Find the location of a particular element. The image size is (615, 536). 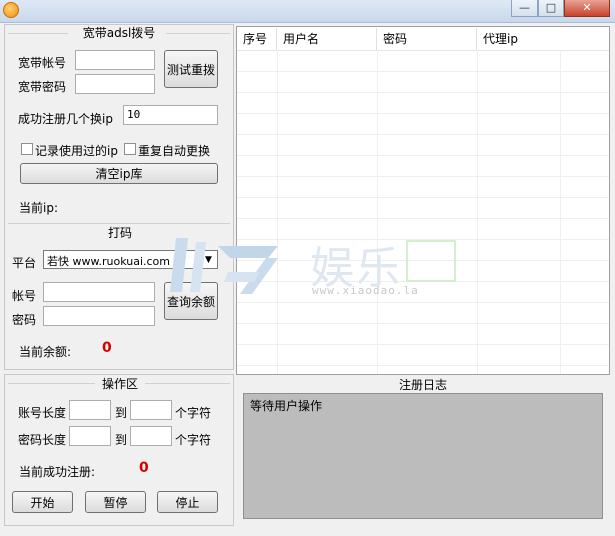

switch-ip-count-field: 10 is located at coordinates (170, 115).